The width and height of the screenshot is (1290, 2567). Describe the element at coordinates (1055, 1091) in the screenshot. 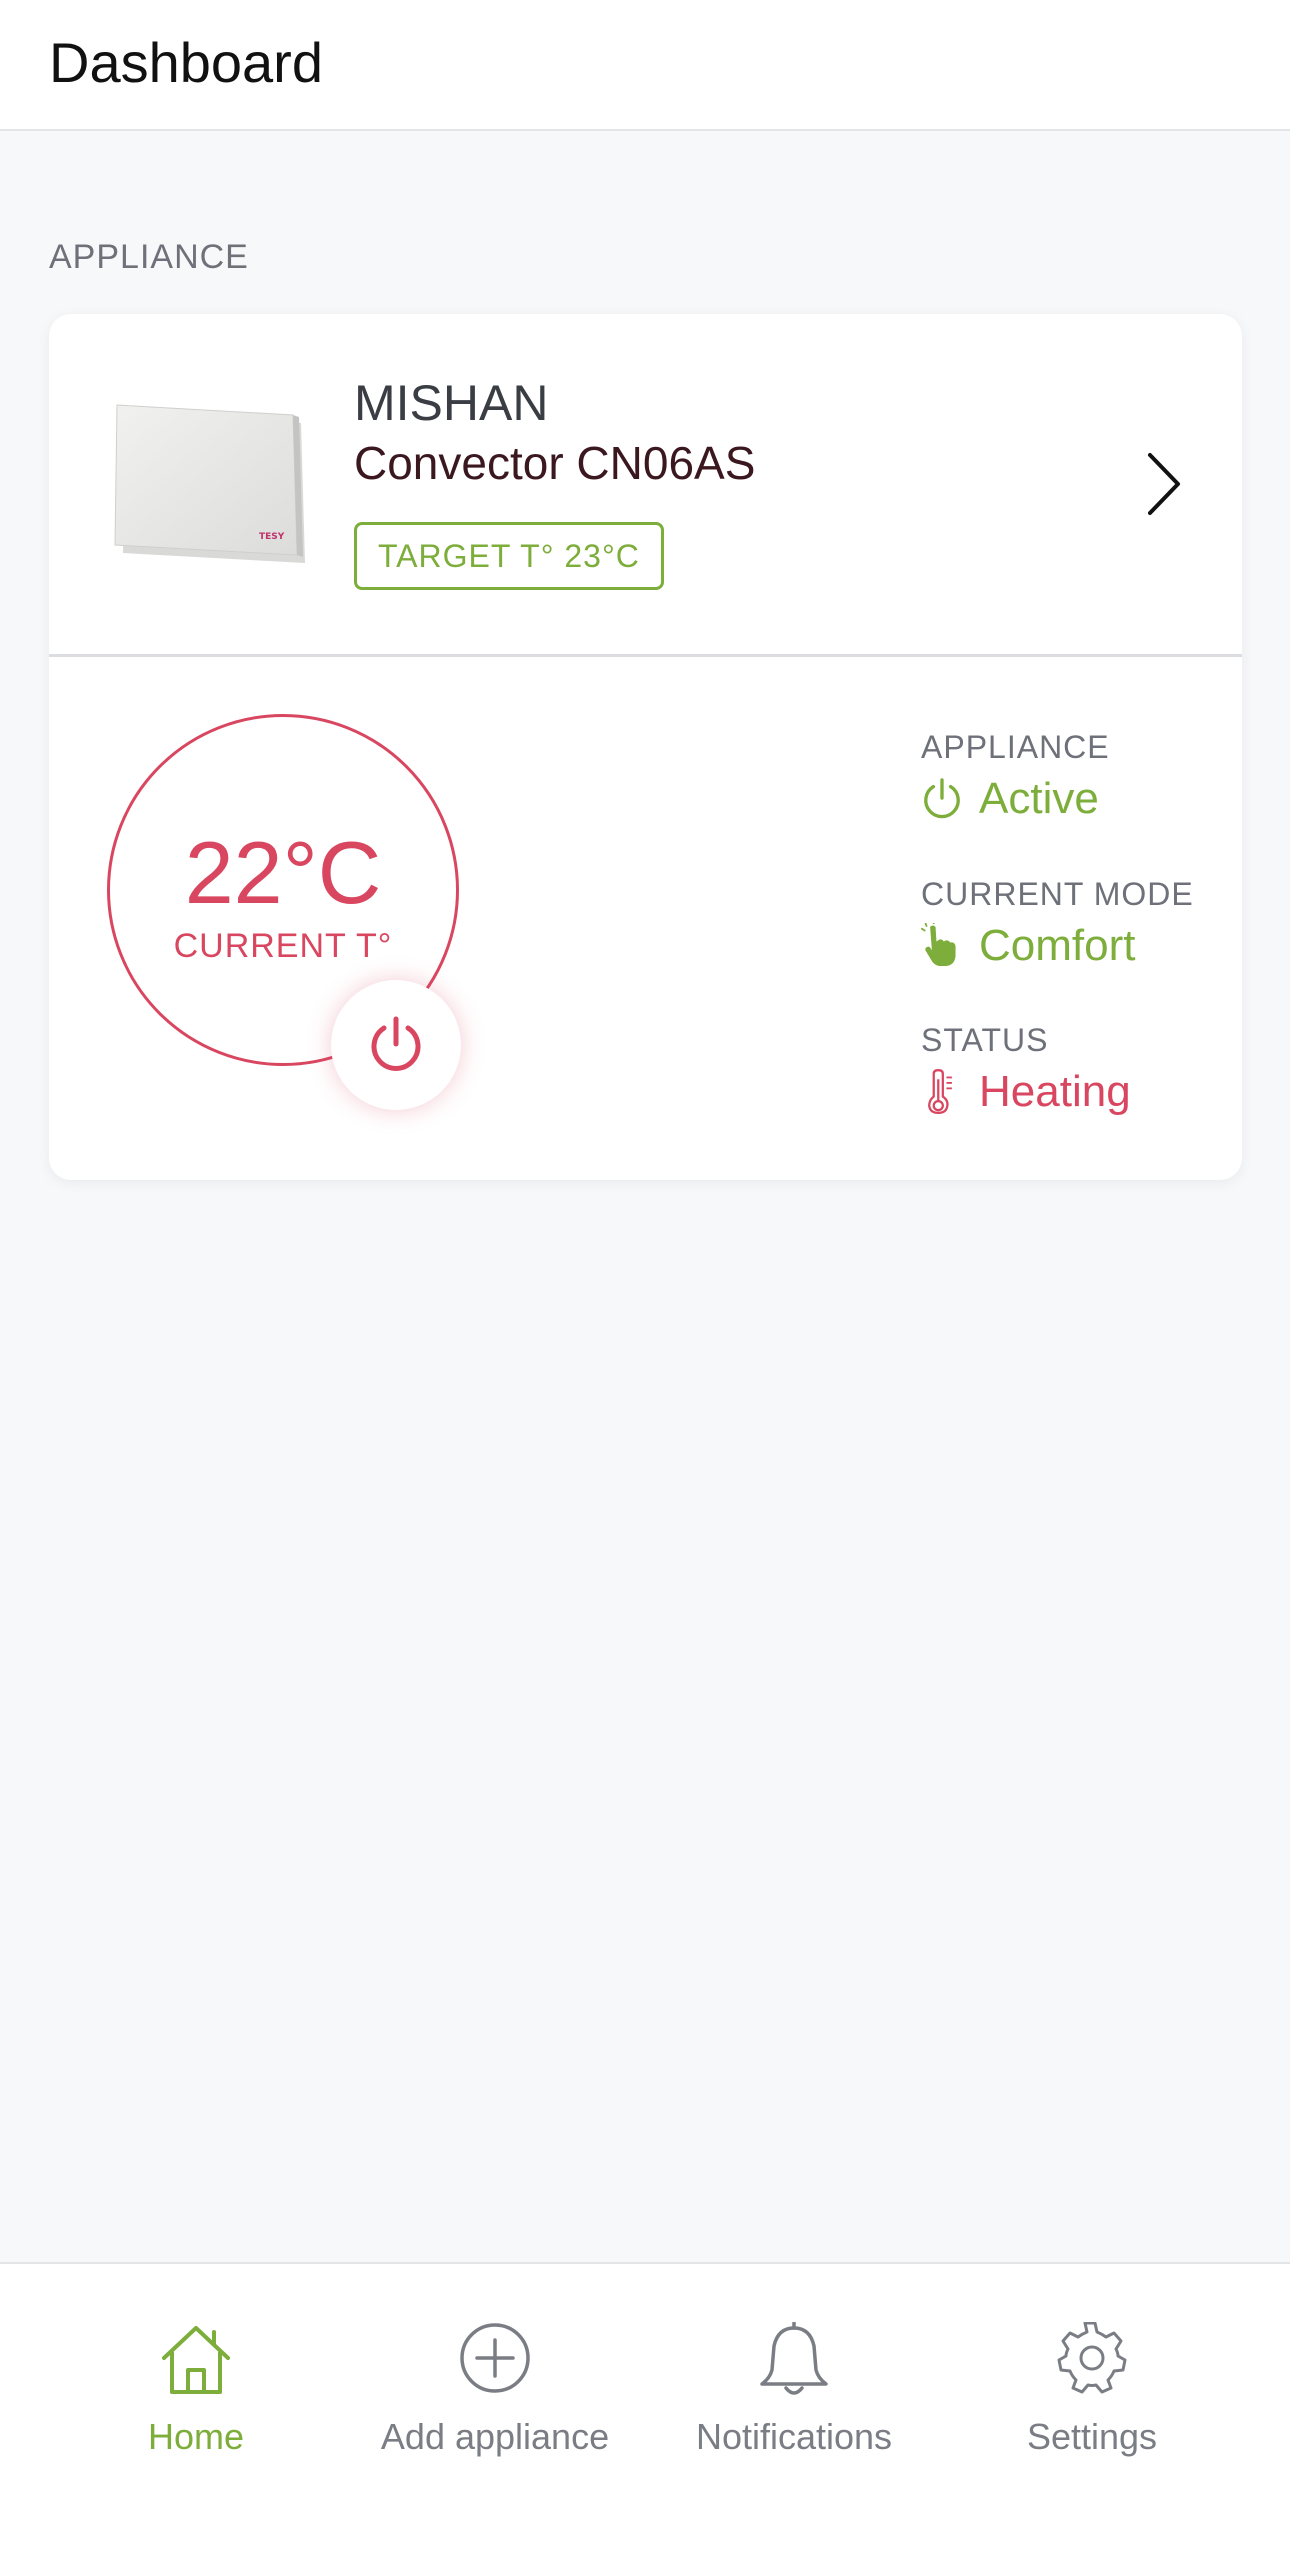

I see `status-text: Heating` at that location.